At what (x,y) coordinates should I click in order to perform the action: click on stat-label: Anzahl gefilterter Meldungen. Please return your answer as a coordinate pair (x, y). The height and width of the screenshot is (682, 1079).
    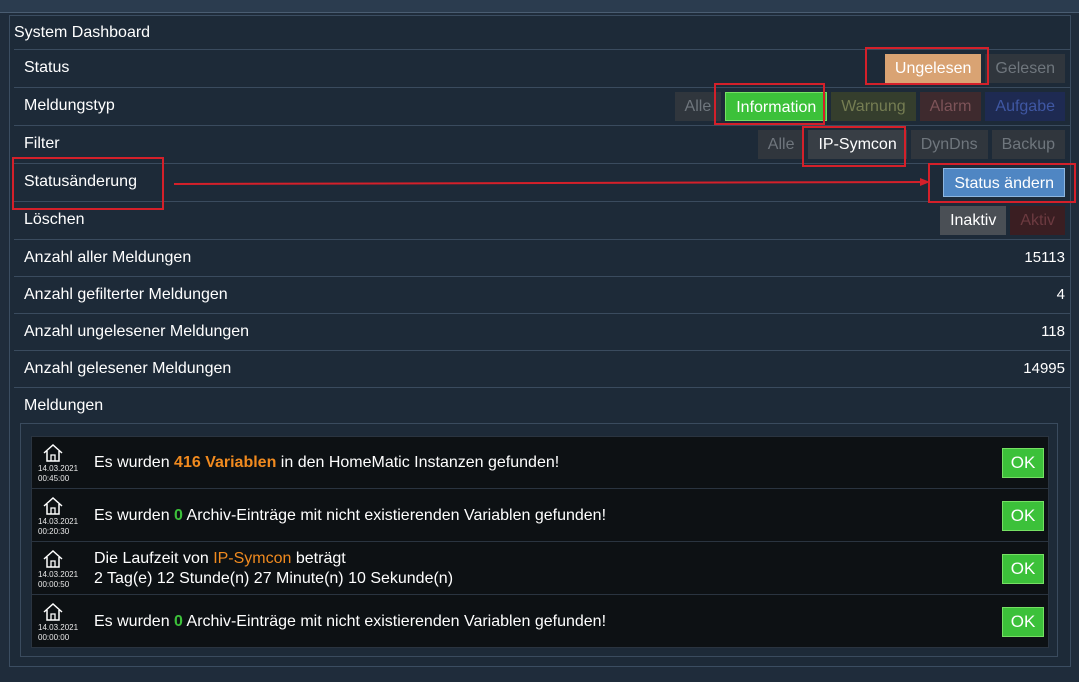
    Looking at the image, I should click on (126, 294).